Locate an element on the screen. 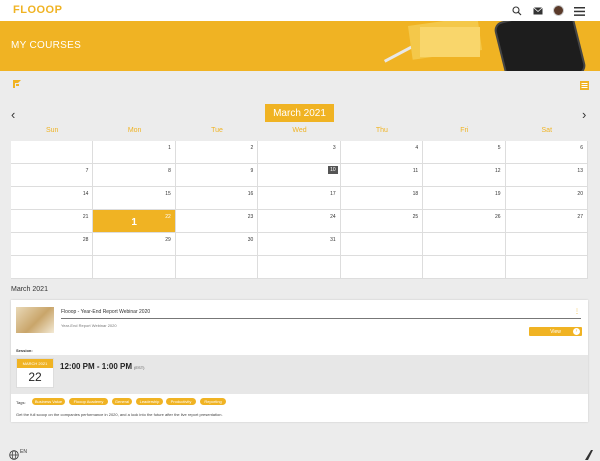 This screenshot has width=600, height=461. calendar-day-cell: 17 is located at coordinates (299, 198).